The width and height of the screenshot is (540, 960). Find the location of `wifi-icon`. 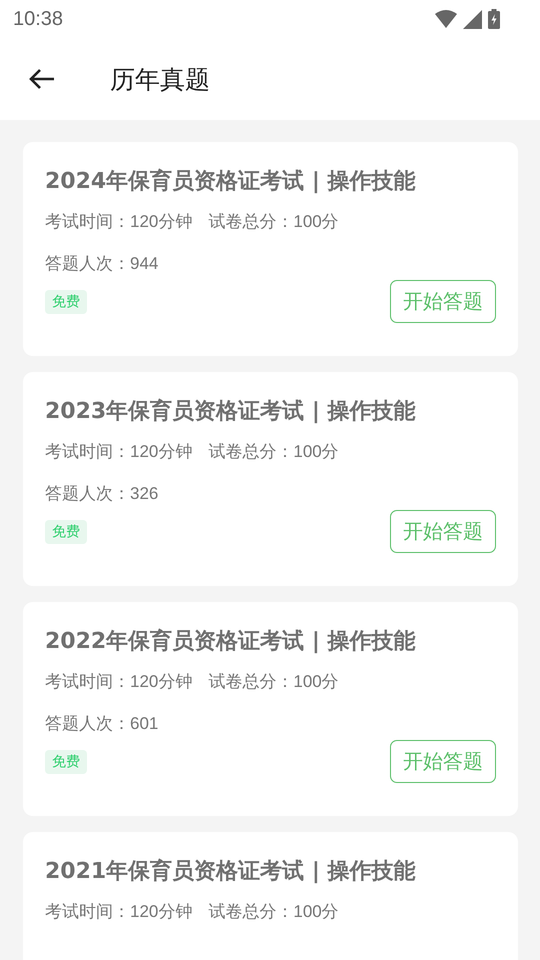

wifi-icon is located at coordinates (446, 19).